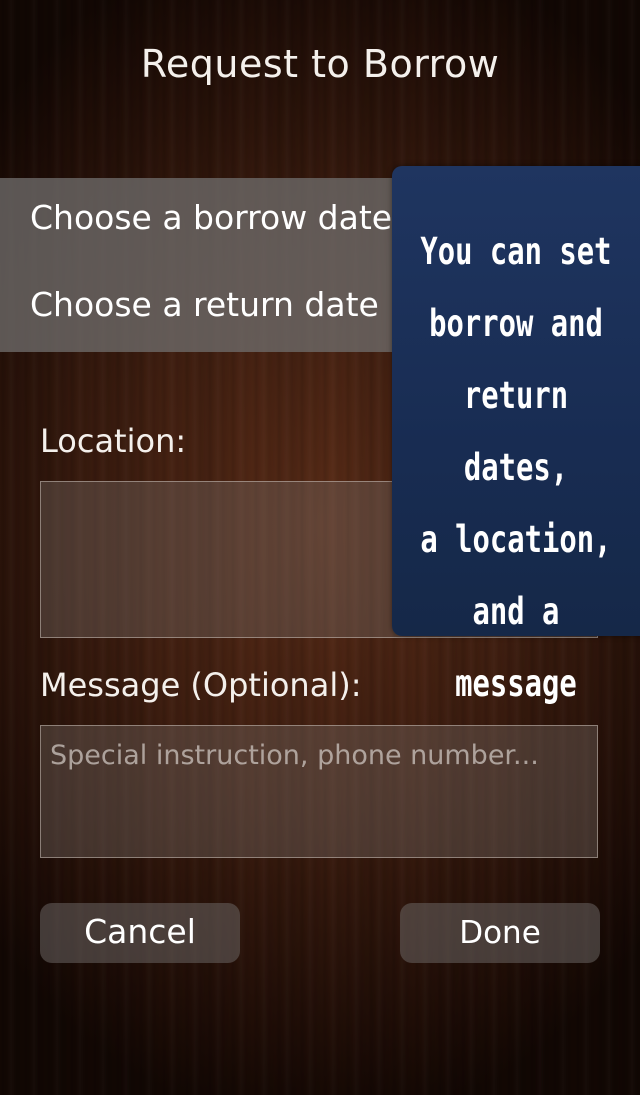  What do you see at coordinates (500, 933) in the screenshot?
I see `done-button: Done` at bounding box center [500, 933].